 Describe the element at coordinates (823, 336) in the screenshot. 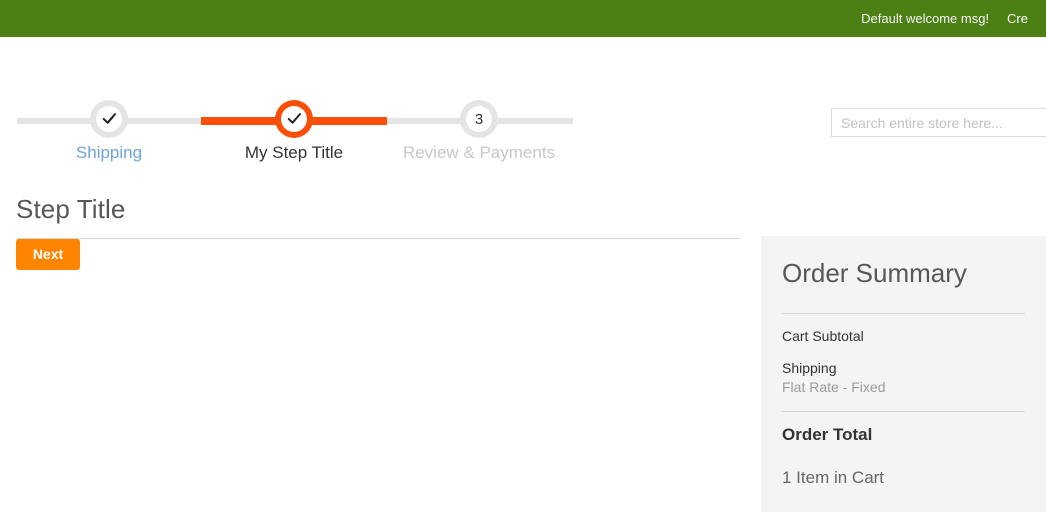

I see `cart-subtotal-label: Cart Subtotal` at that location.